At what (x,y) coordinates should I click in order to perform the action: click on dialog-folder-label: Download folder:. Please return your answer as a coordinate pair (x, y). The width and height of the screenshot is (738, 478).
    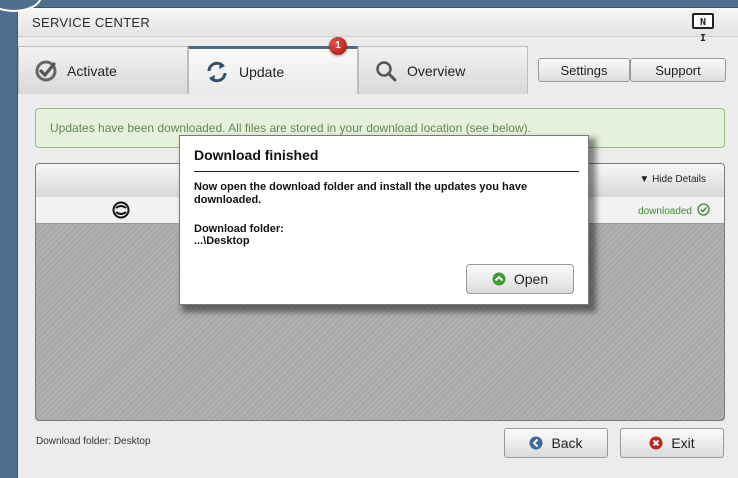
    Looking at the image, I should click on (239, 229).